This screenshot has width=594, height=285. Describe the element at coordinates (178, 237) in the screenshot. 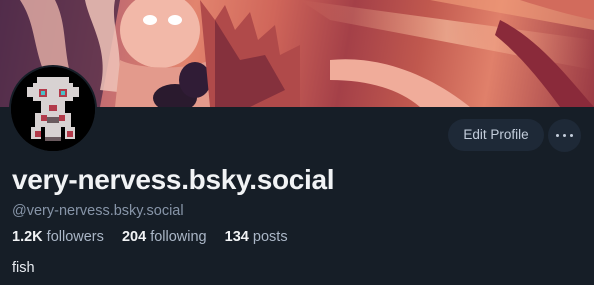

I see `following-label: following` at that location.